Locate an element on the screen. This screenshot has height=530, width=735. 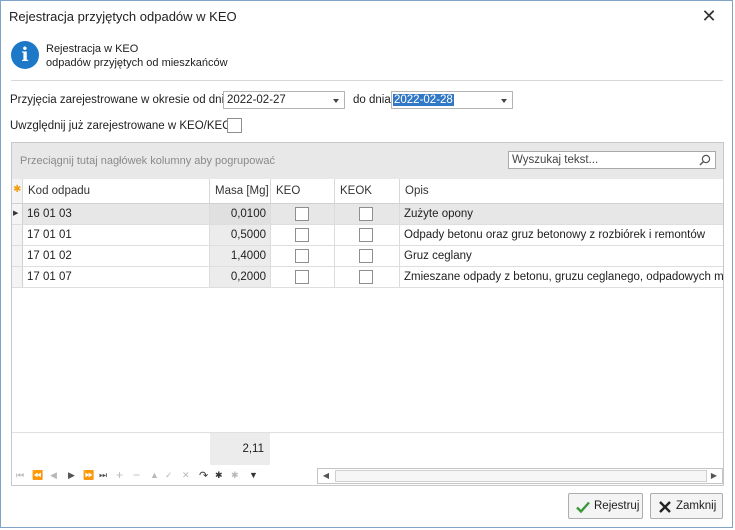
date-to-dropdown: 2022-02-28 is located at coordinates (452, 100).